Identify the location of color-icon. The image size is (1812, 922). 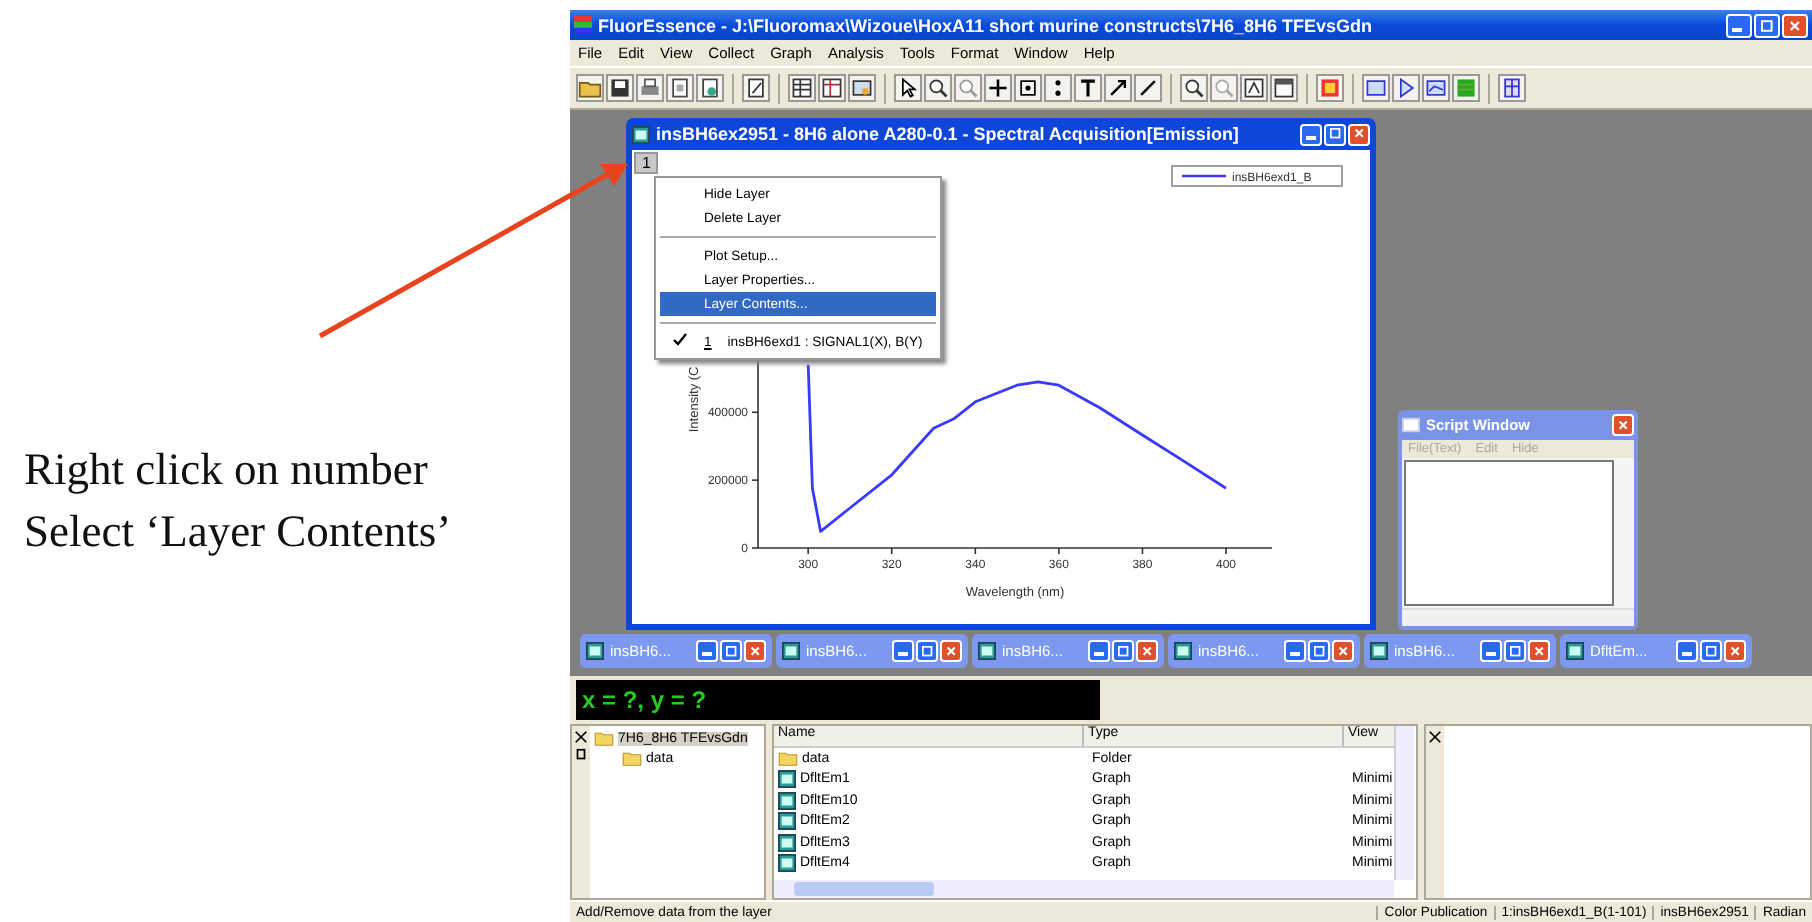
(1330, 88).